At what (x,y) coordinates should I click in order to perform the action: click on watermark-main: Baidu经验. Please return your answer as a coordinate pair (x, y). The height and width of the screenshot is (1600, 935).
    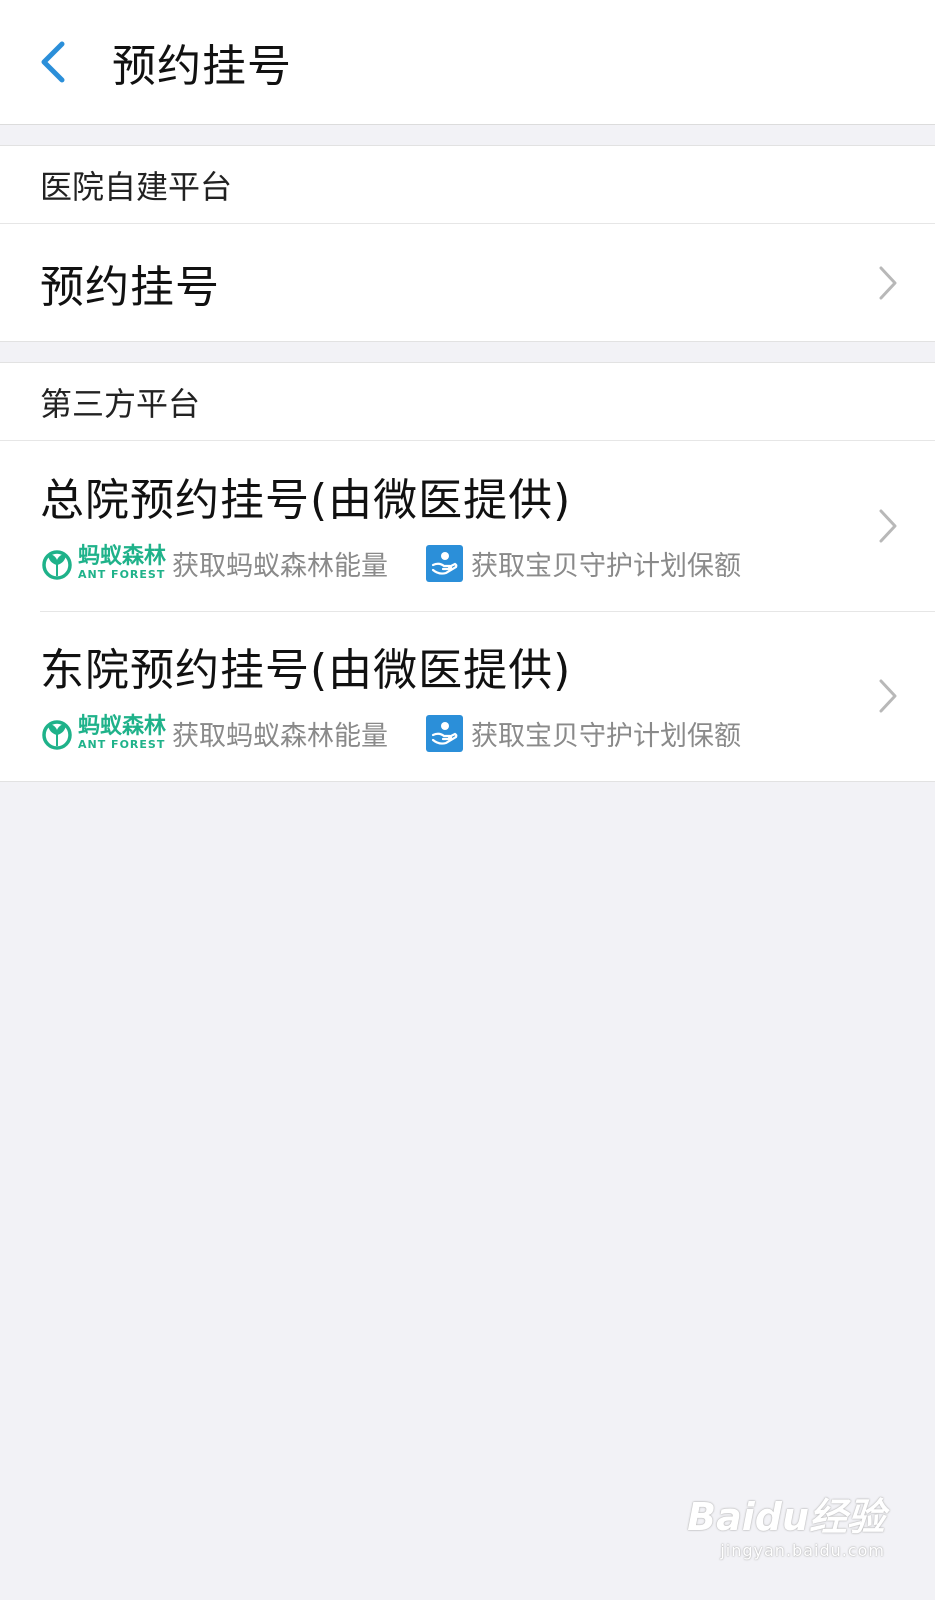
    Looking at the image, I should click on (786, 1517).